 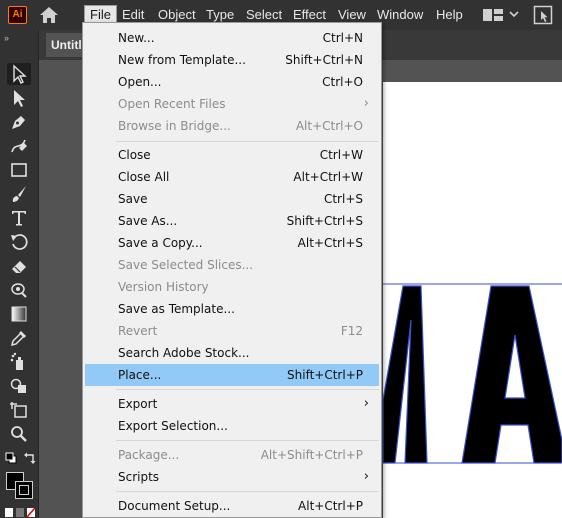 I want to click on zoom-tool-icon, so click(x=19, y=434).